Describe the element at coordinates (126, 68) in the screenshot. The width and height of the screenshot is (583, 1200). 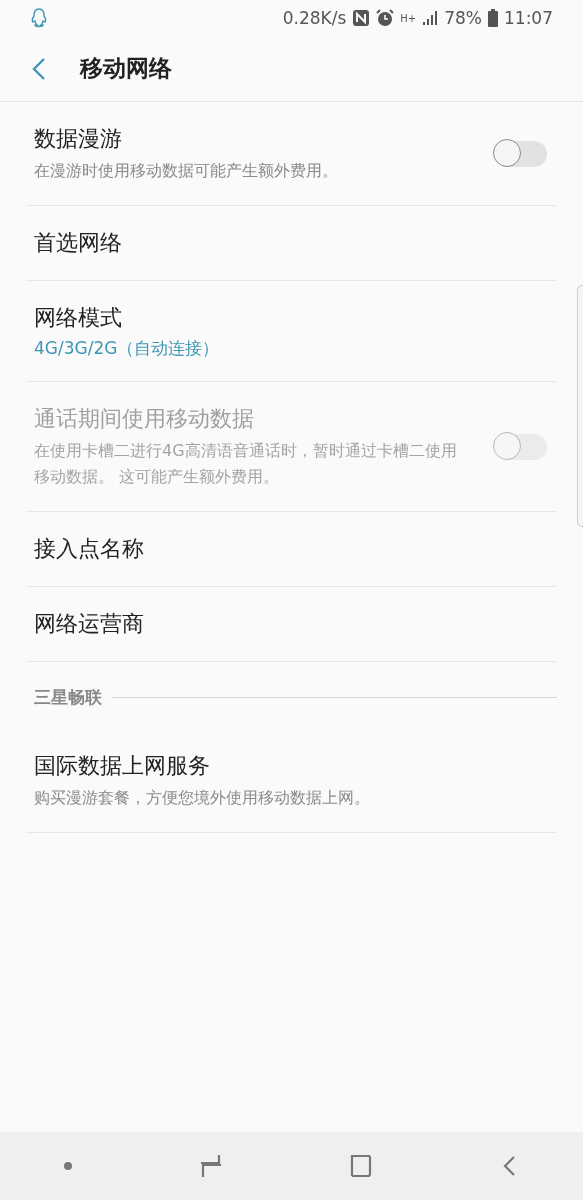
I see `page-title: 移动网络` at that location.